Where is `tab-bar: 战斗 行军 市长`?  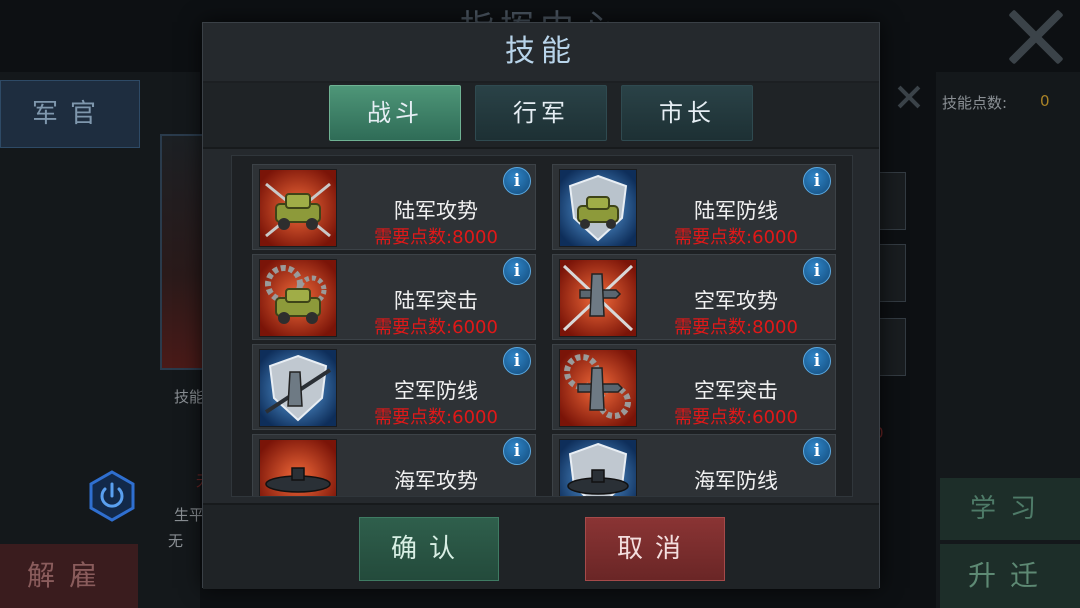 tab-bar: 战斗 行军 市长 is located at coordinates (541, 116).